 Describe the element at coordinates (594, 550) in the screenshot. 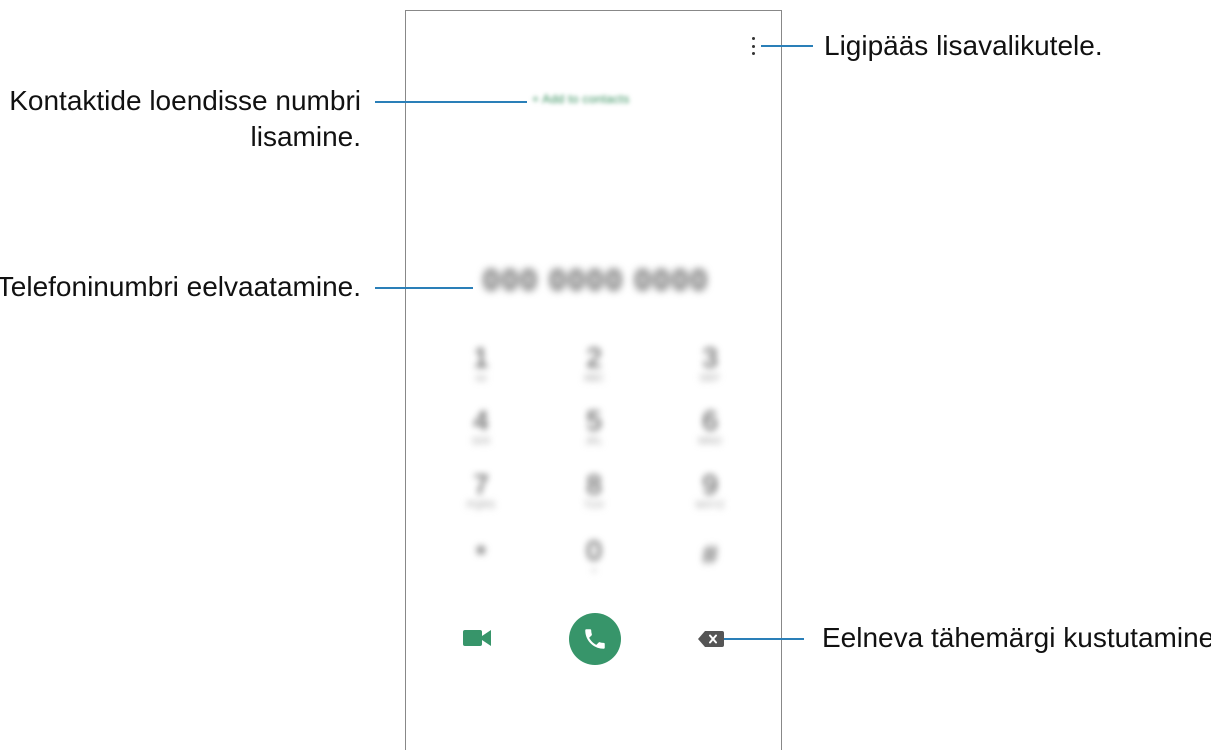

I see `key-digit: 0` at that location.